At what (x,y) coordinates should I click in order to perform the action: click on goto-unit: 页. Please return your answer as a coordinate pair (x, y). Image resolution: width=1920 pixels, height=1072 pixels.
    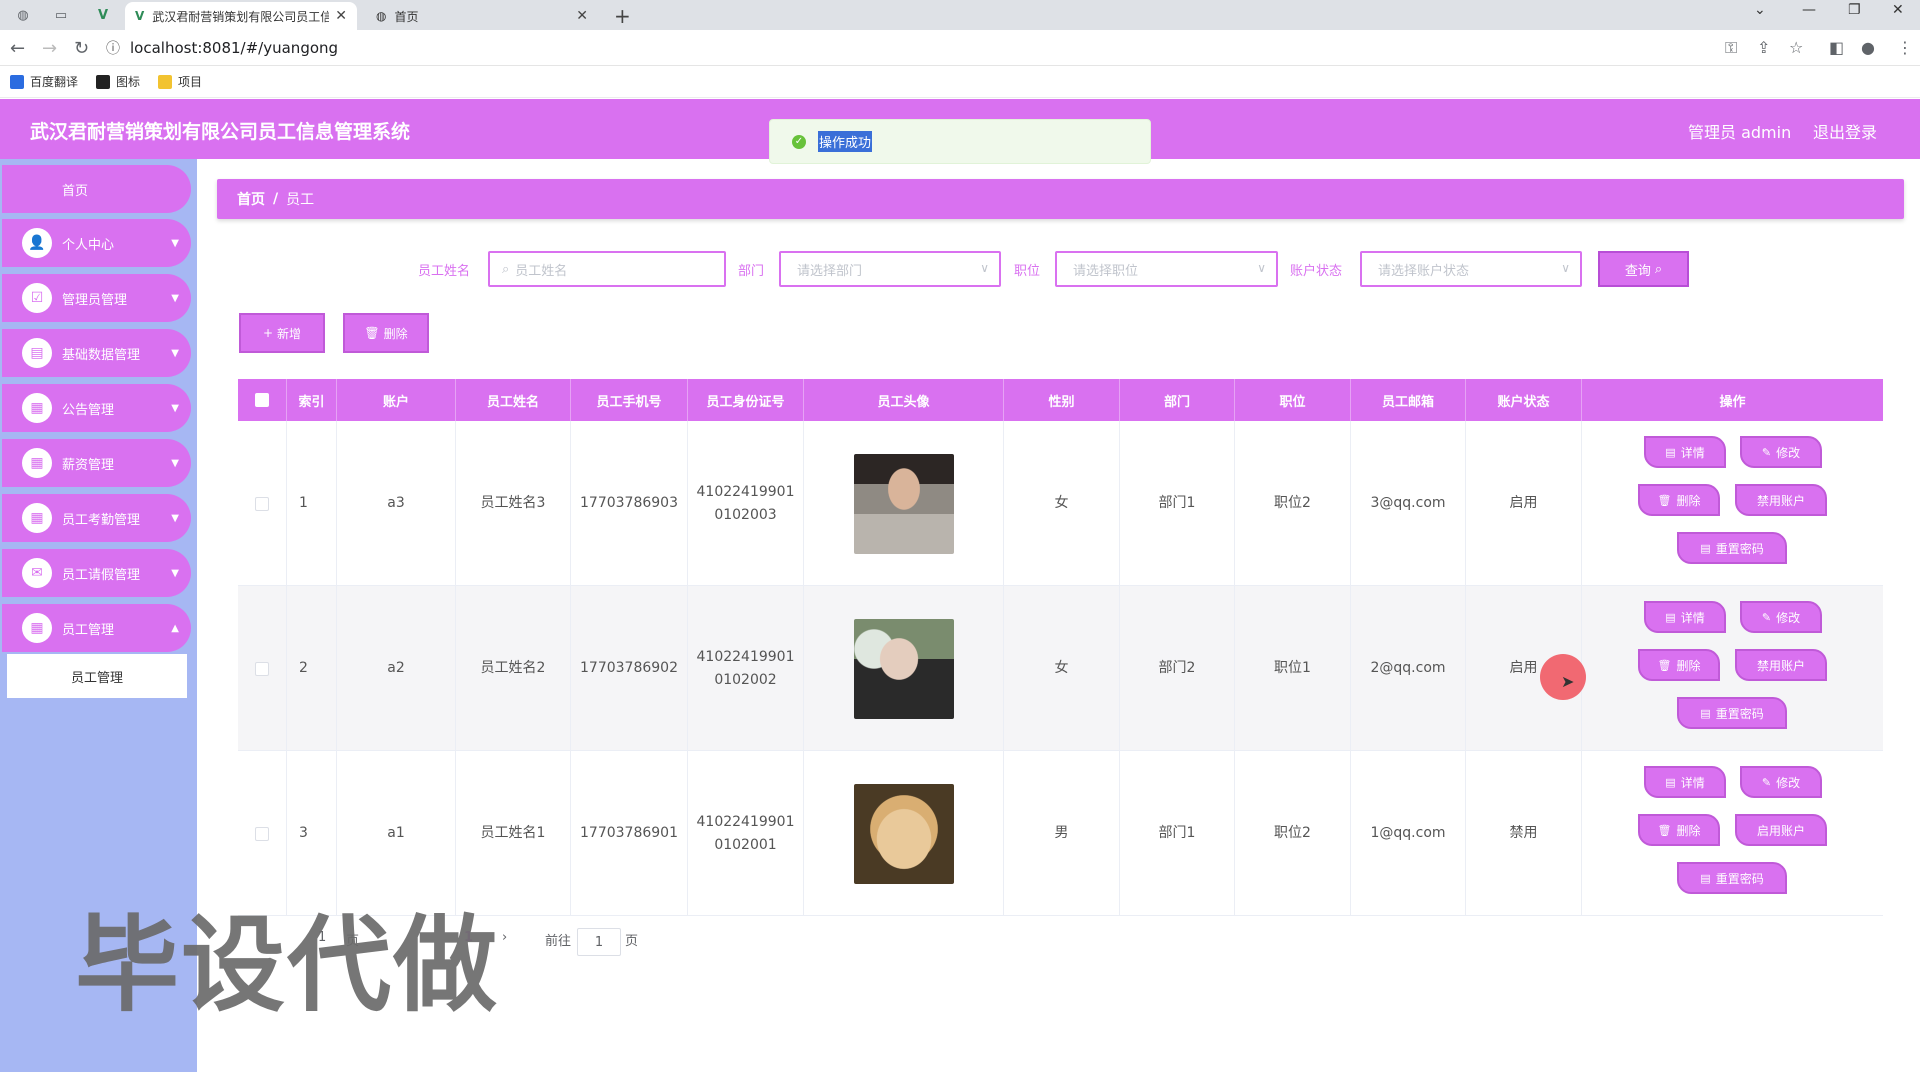
    Looking at the image, I should click on (632, 941).